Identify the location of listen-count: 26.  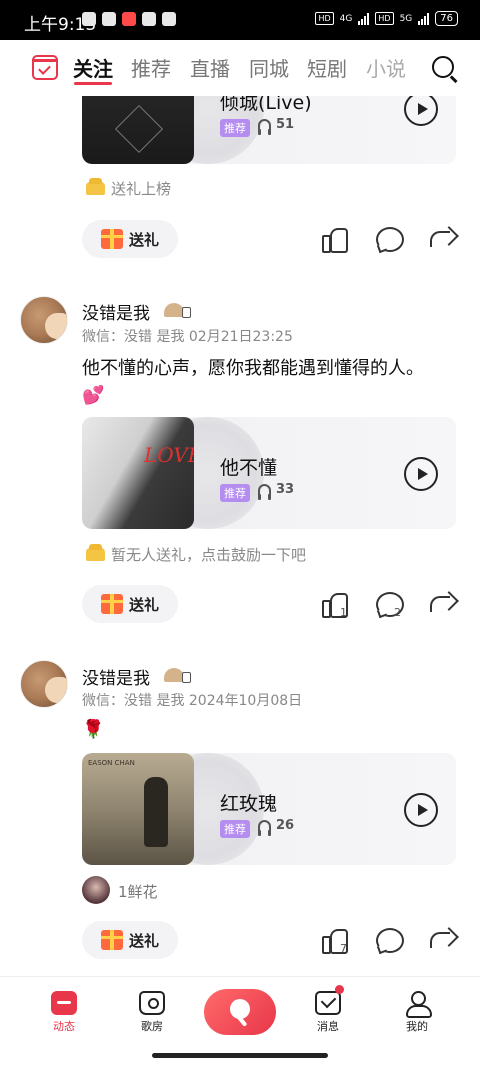
(276, 827).